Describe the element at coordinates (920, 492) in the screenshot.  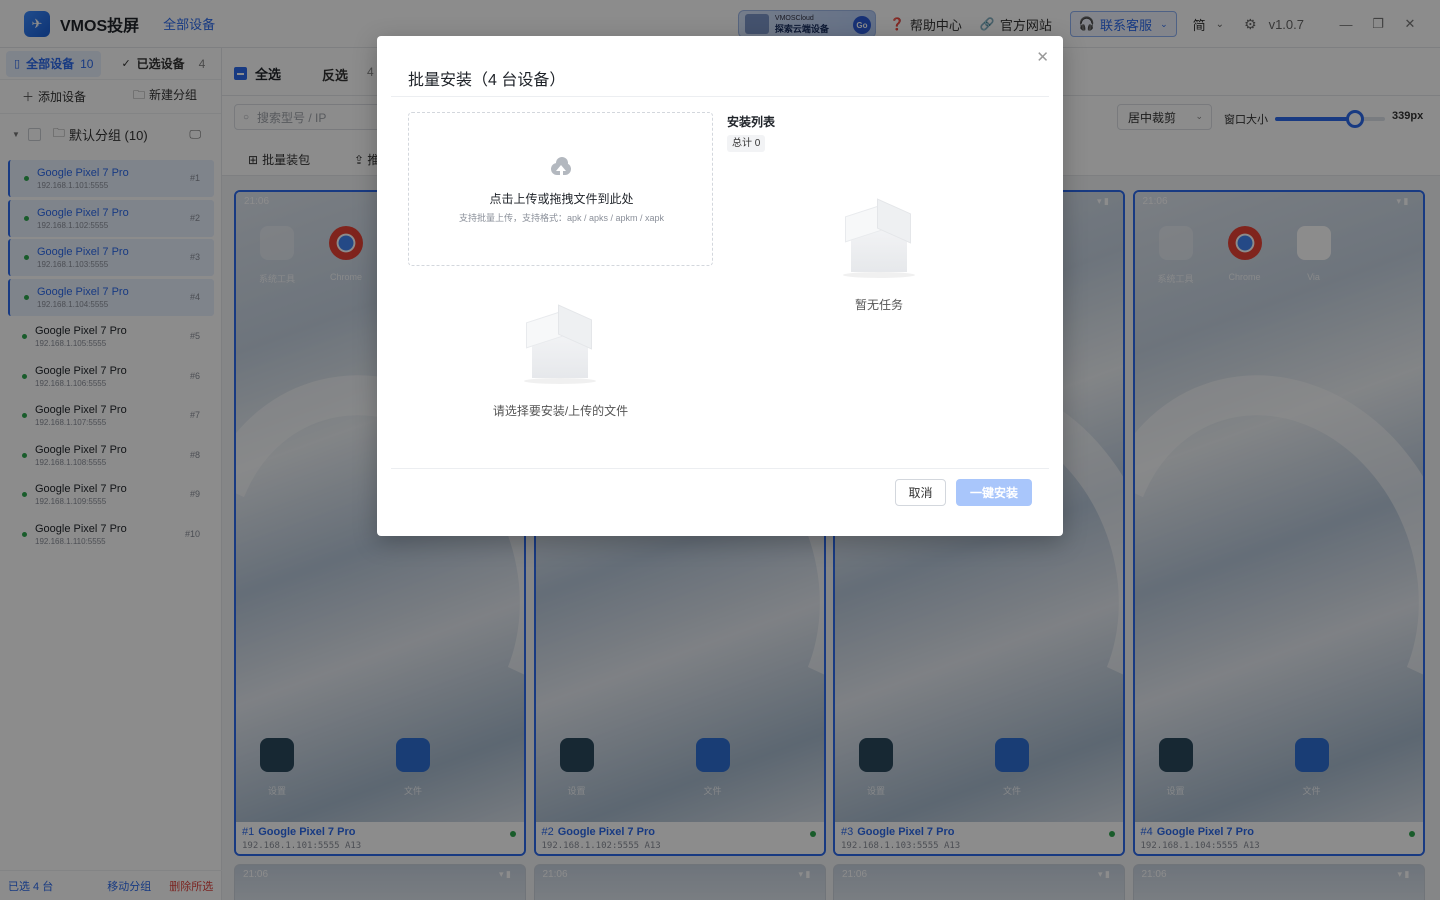
I see `cancel-button: 取消` at that location.